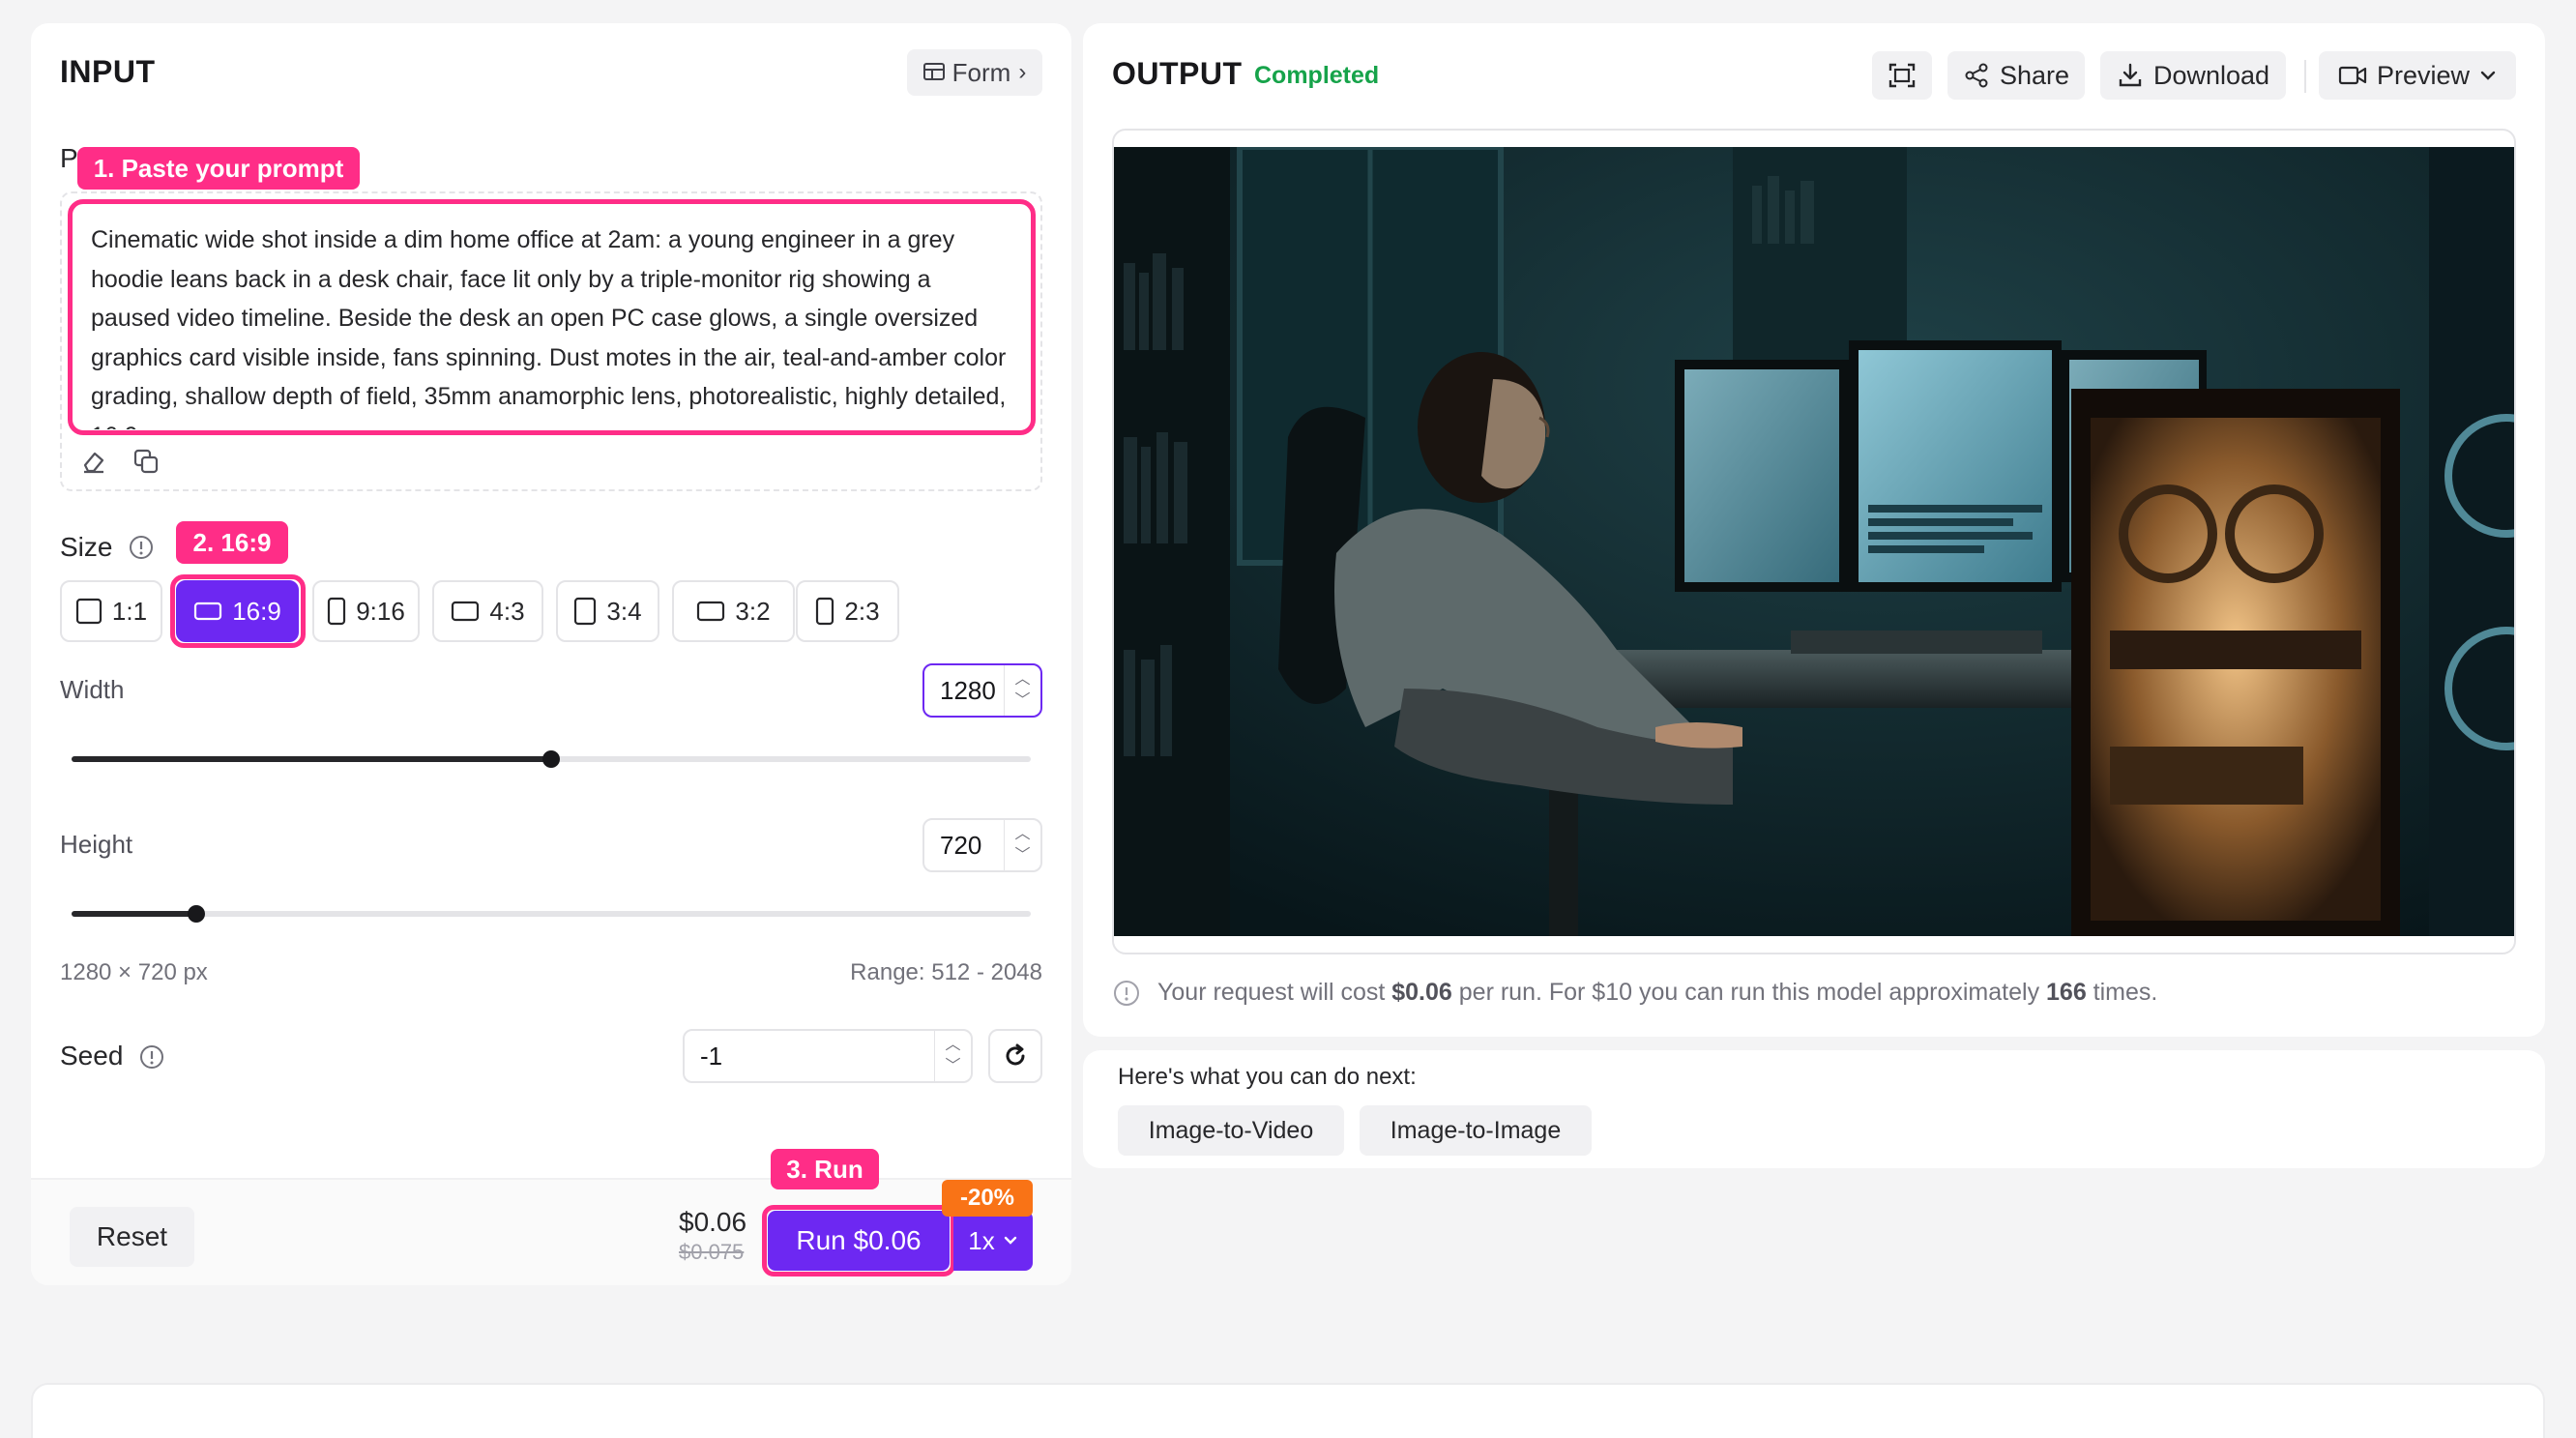  I want to click on height-stepper: ︿ ﹀, so click(1022, 845).